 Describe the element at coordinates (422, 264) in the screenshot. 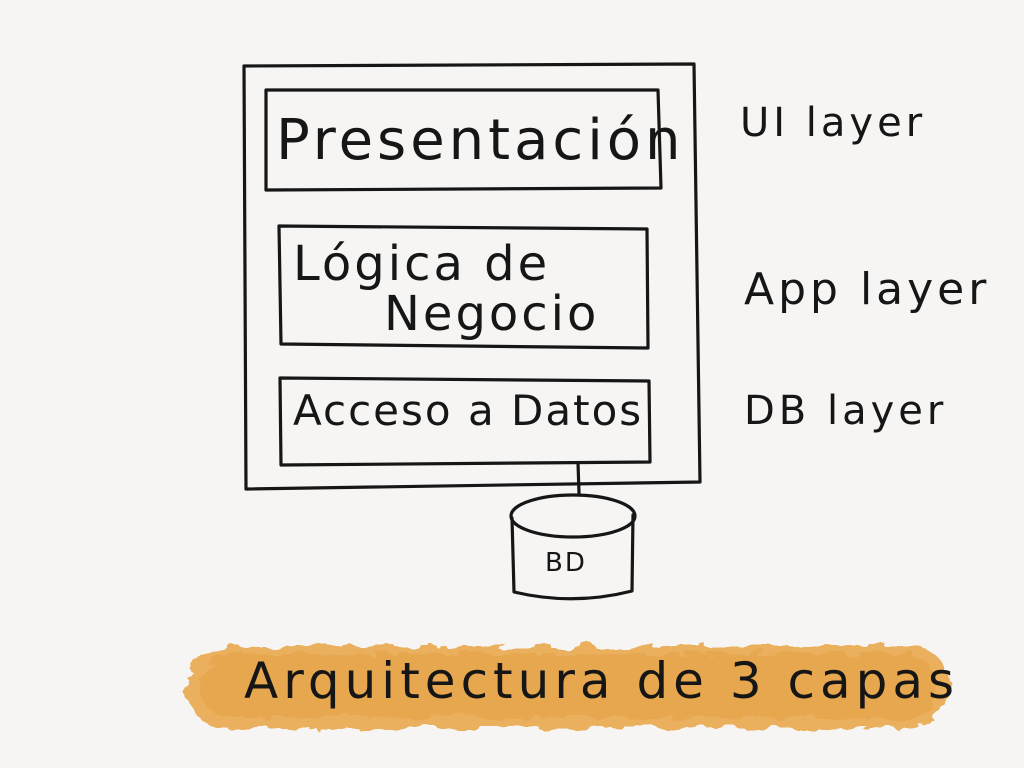

I see `layer-label-logic-line1: Lógica de` at that location.